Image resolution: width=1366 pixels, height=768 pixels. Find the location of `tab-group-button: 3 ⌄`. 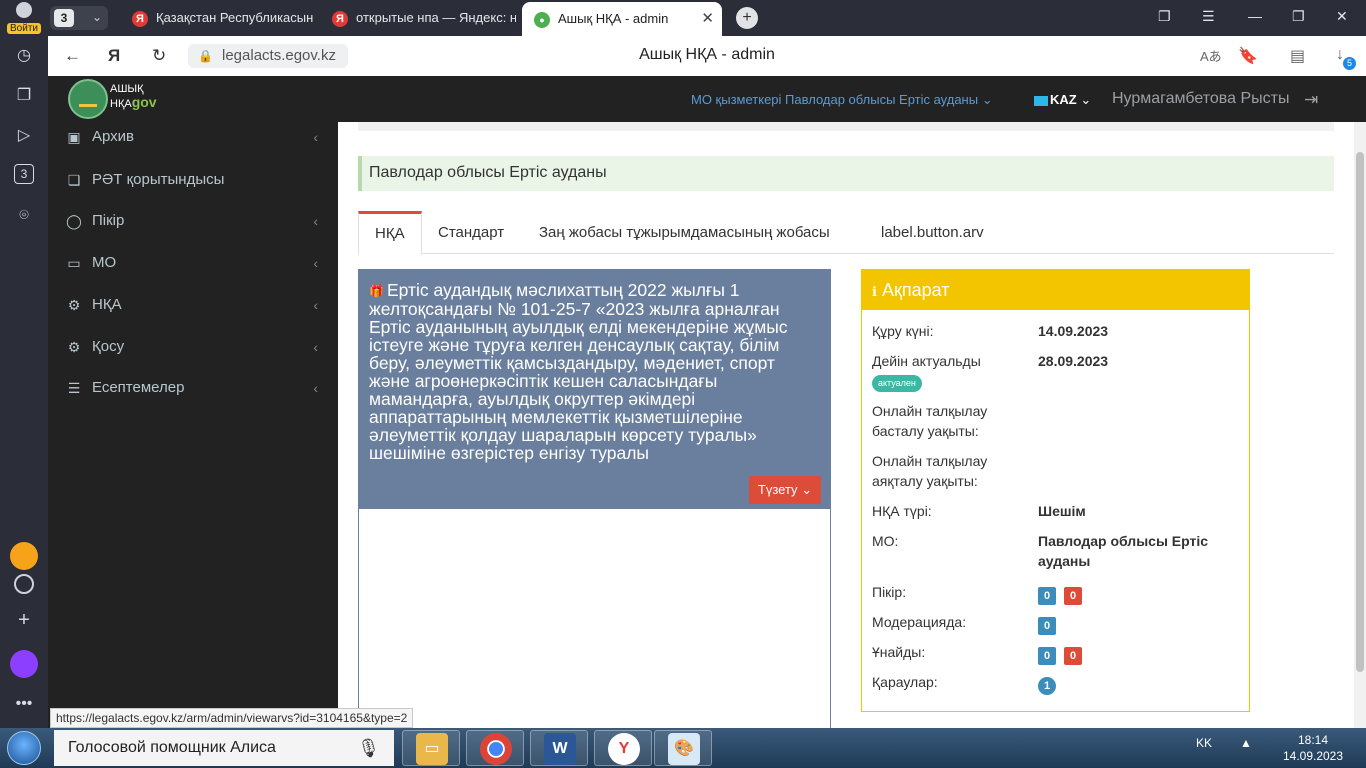

tab-group-button: 3 ⌄ is located at coordinates (79, 18).